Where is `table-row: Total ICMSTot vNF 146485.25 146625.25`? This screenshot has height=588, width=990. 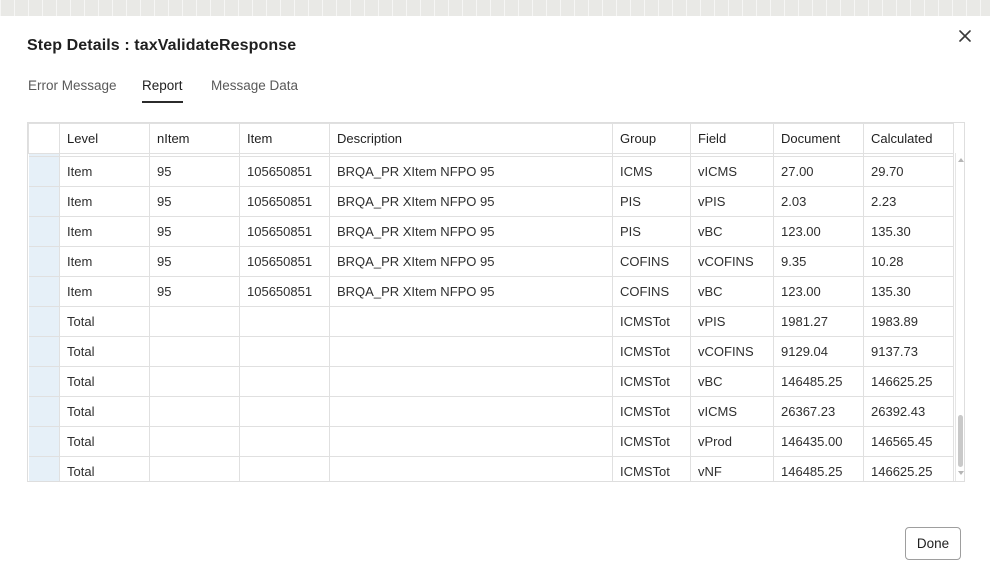
table-row: Total ICMSTot vNF 146485.25 146625.25 is located at coordinates (491, 468).